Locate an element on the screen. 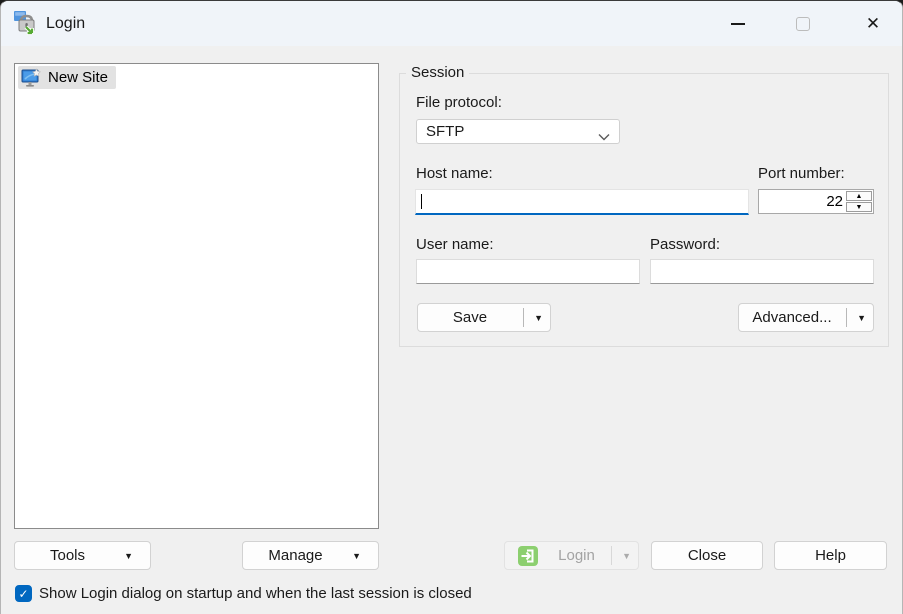 The height and width of the screenshot is (614, 903). help-button: Help is located at coordinates (830, 555).